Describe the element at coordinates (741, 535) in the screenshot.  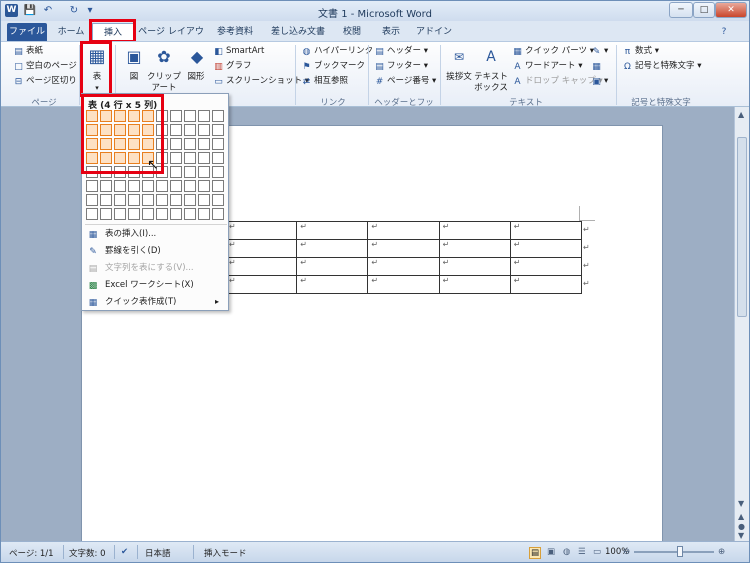
I see `next-page-icon: ▼` at that location.